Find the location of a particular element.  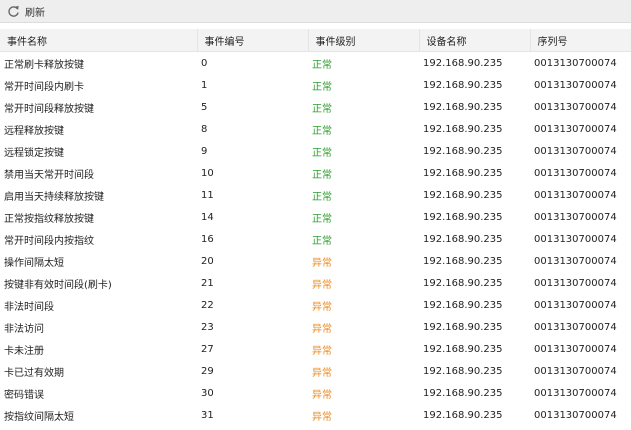

event-name-cell: 常开时间段释放按键 is located at coordinates (49, 109).